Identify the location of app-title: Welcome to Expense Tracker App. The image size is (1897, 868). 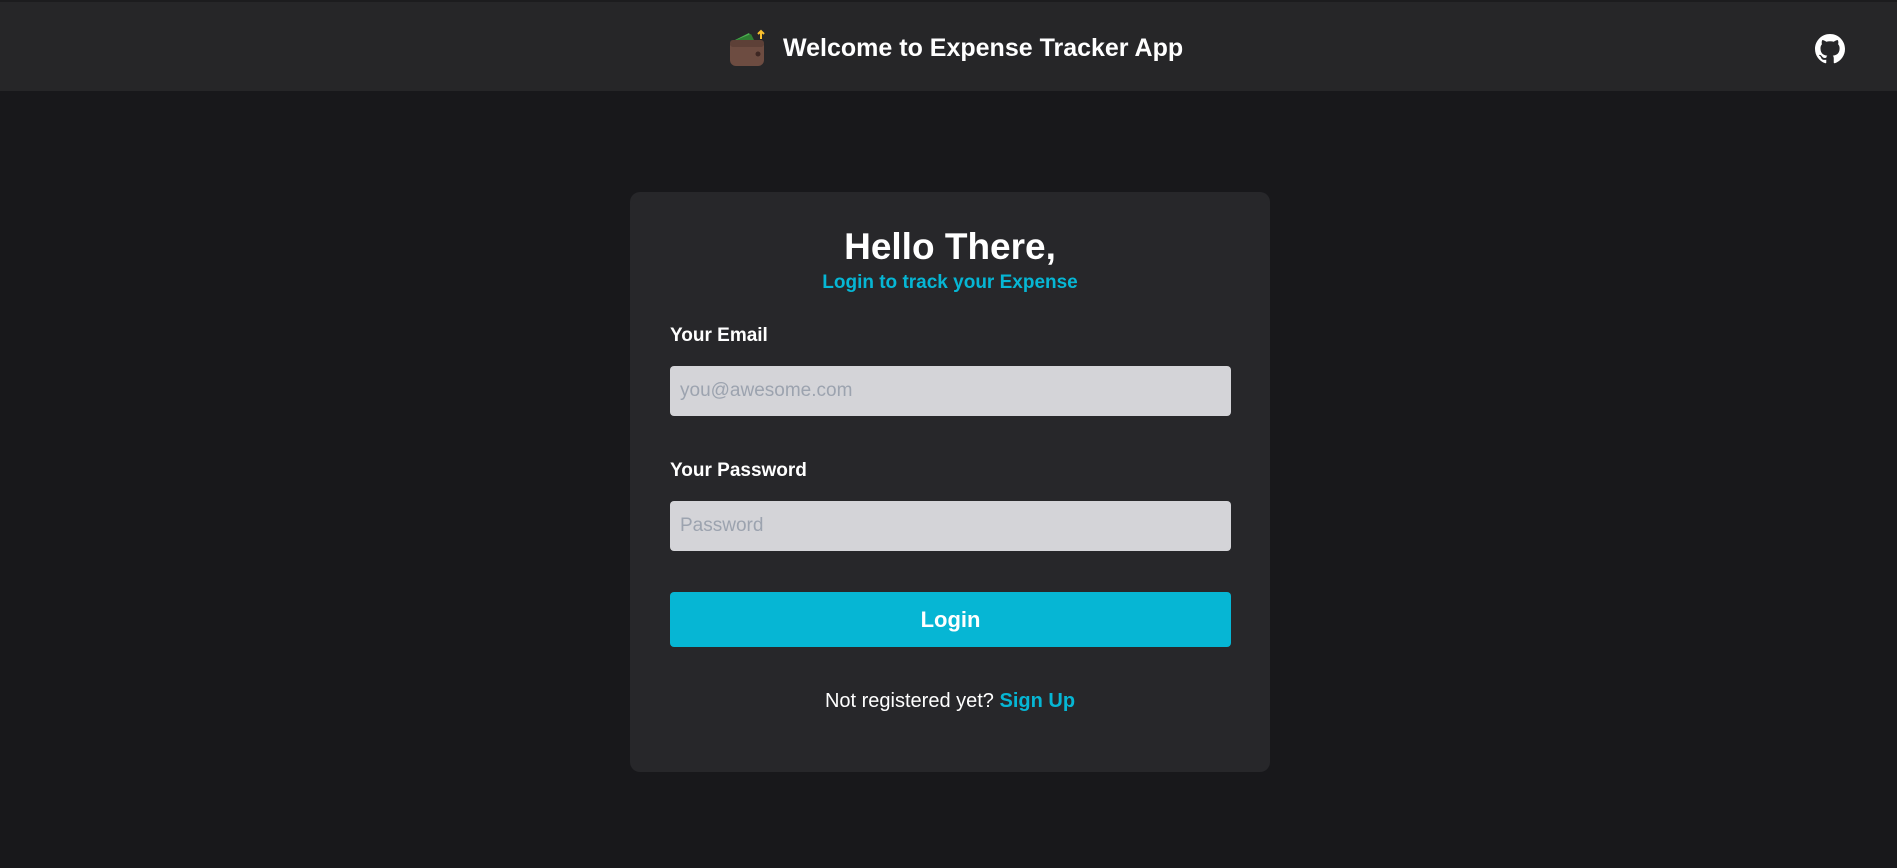
(983, 47).